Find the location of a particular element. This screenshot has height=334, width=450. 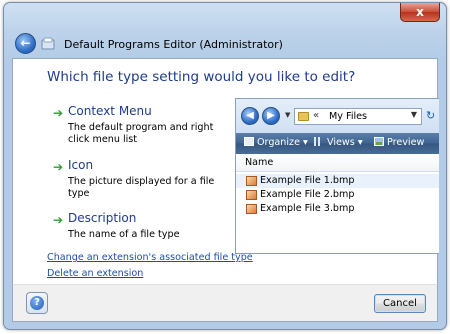

list-item: Example File 1.bmp is located at coordinates (337, 181).